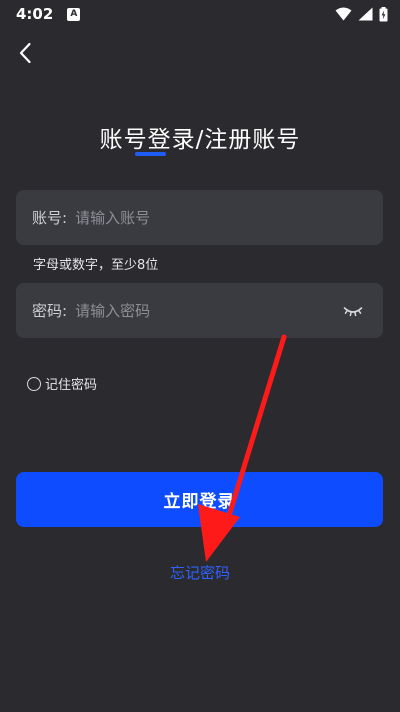  What do you see at coordinates (96, 265) in the screenshot?
I see `account-hint: 字母或数字，至少8位` at bounding box center [96, 265].